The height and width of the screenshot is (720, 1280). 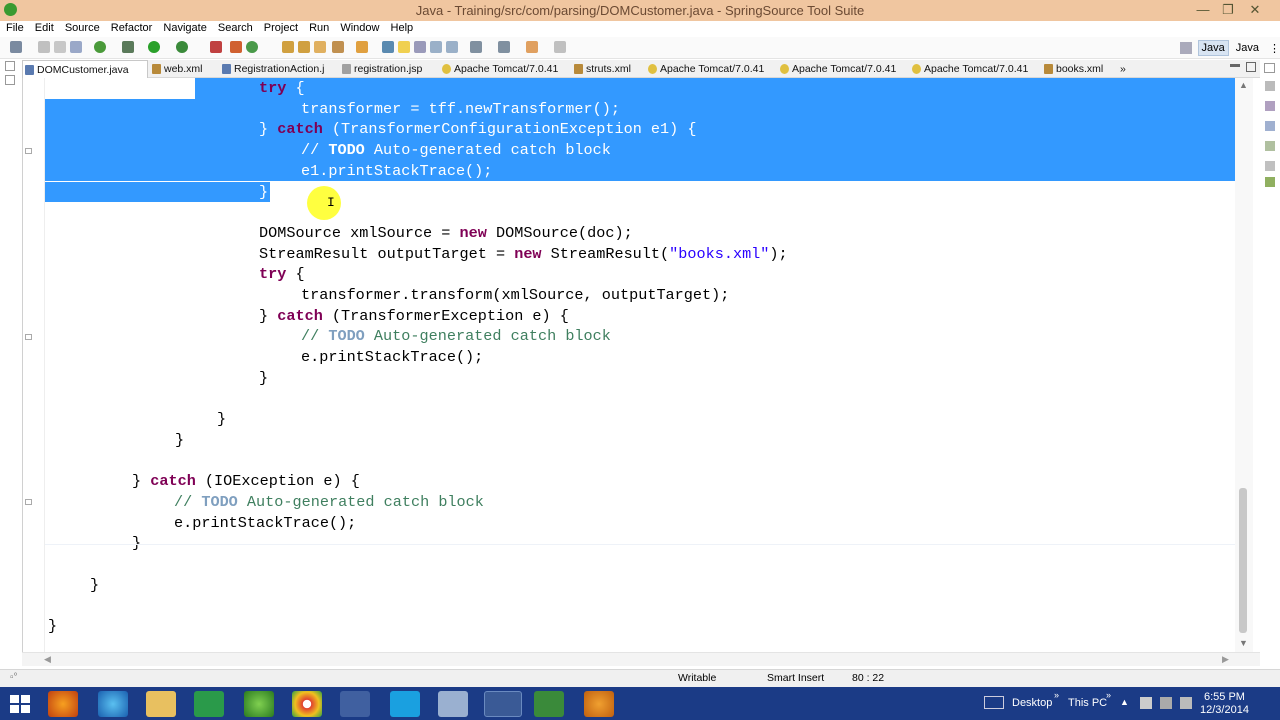 I want to click on console-icon, so click(x=1270, y=146).